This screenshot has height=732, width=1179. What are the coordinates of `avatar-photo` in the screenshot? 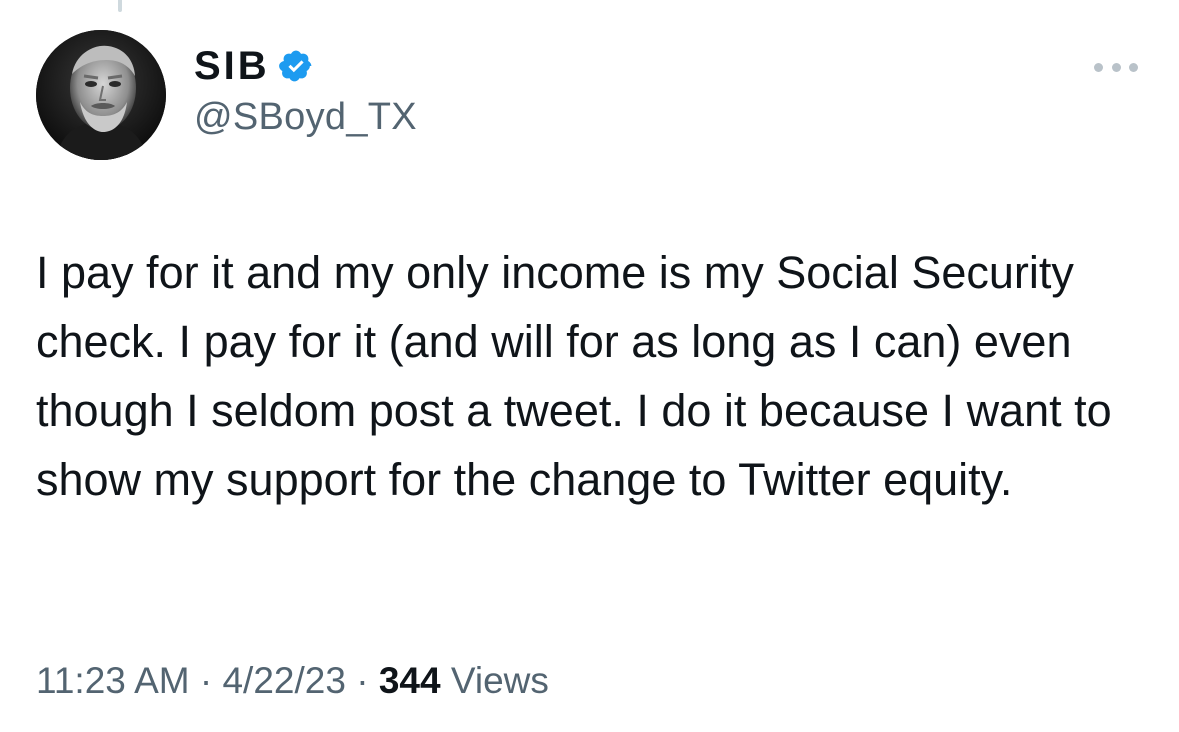 It's located at (101, 95).